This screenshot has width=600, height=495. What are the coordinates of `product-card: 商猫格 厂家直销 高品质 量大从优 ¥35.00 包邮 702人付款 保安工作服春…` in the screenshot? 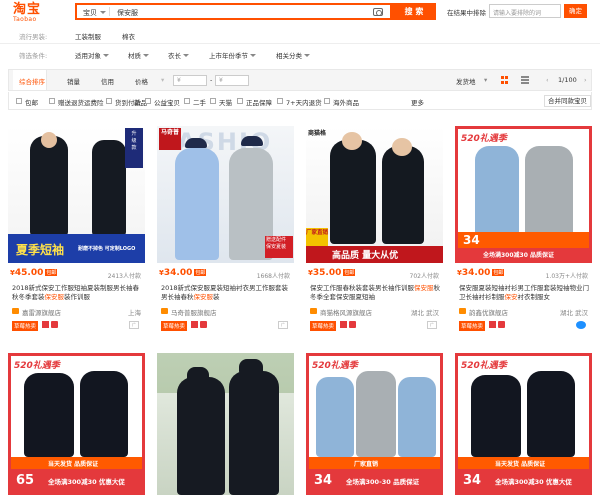 It's located at (374, 231).